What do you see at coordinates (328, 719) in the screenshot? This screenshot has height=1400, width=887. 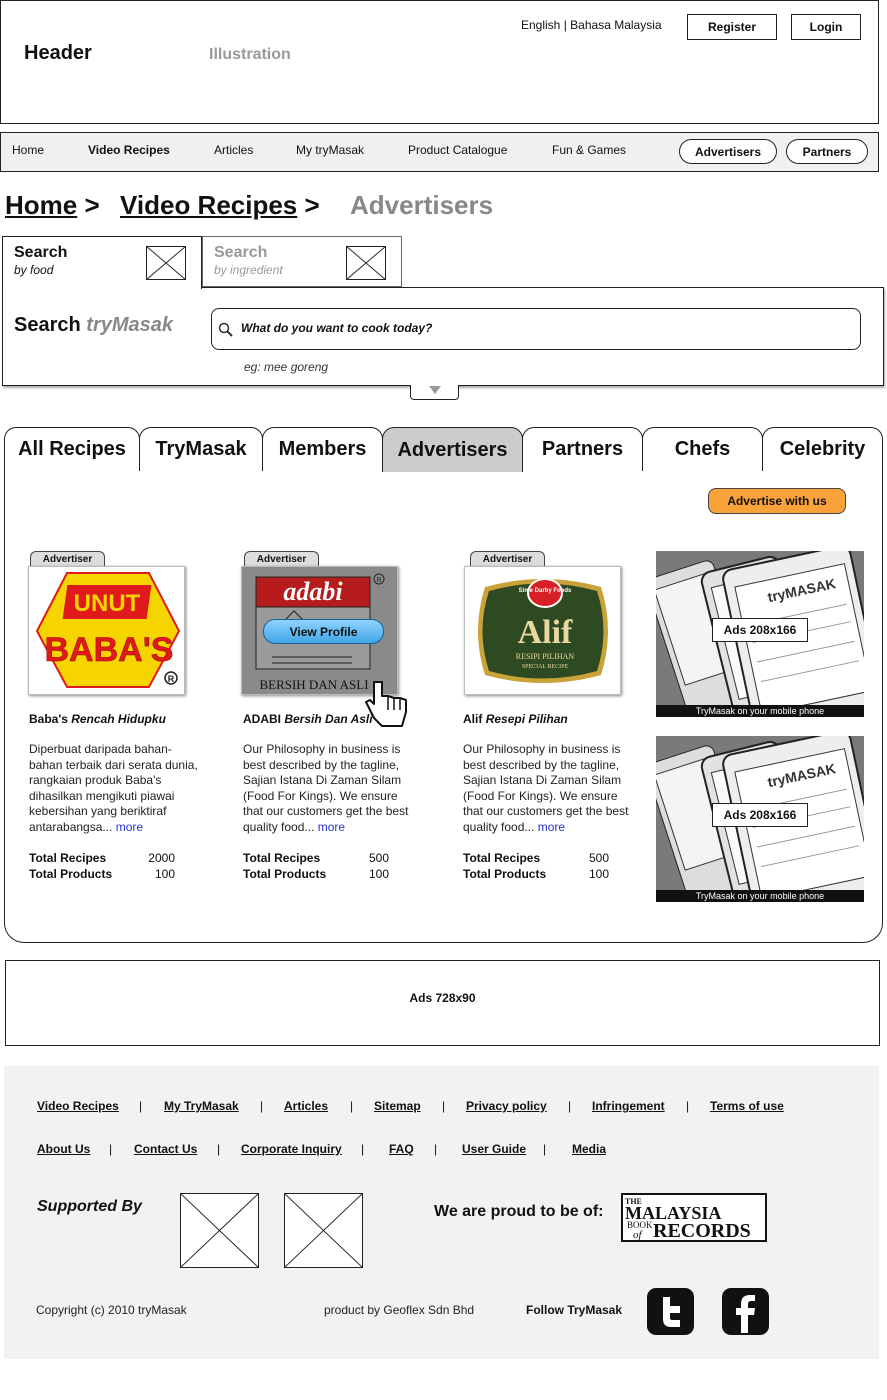 I see `advertiser-tagline: Bersih Dan Asli` at bounding box center [328, 719].